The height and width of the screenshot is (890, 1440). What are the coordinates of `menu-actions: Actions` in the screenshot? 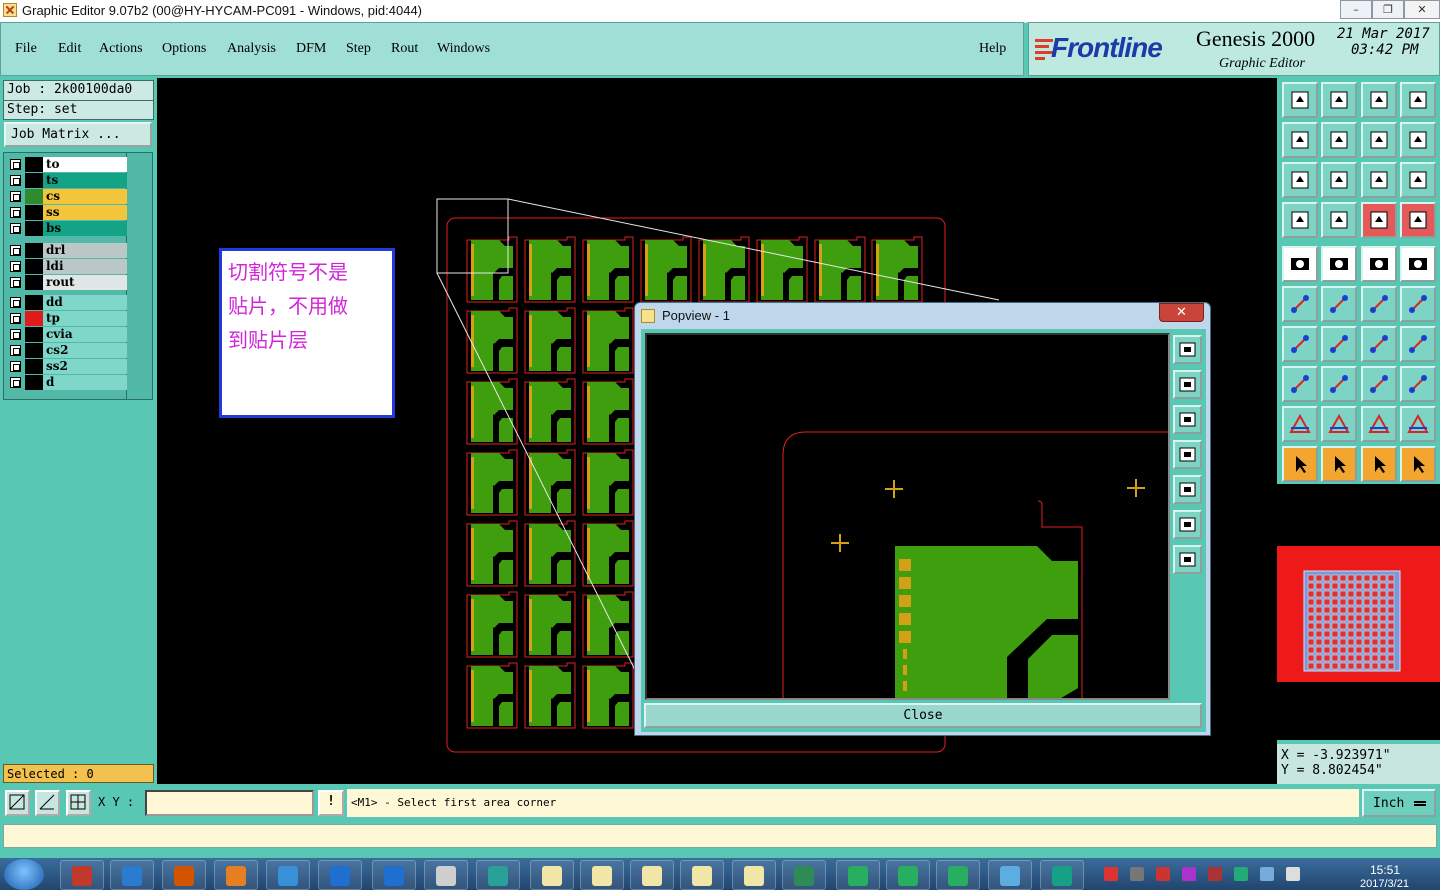 It's located at (121, 49).